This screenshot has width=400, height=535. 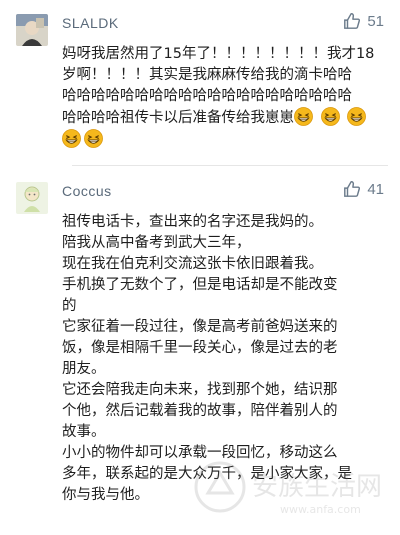 I want to click on comment-line: 哈哈哈哈哈哈哈哈哈哈哈哈哈哈哈哈哈哈哈哈, so click(x=207, y=96).